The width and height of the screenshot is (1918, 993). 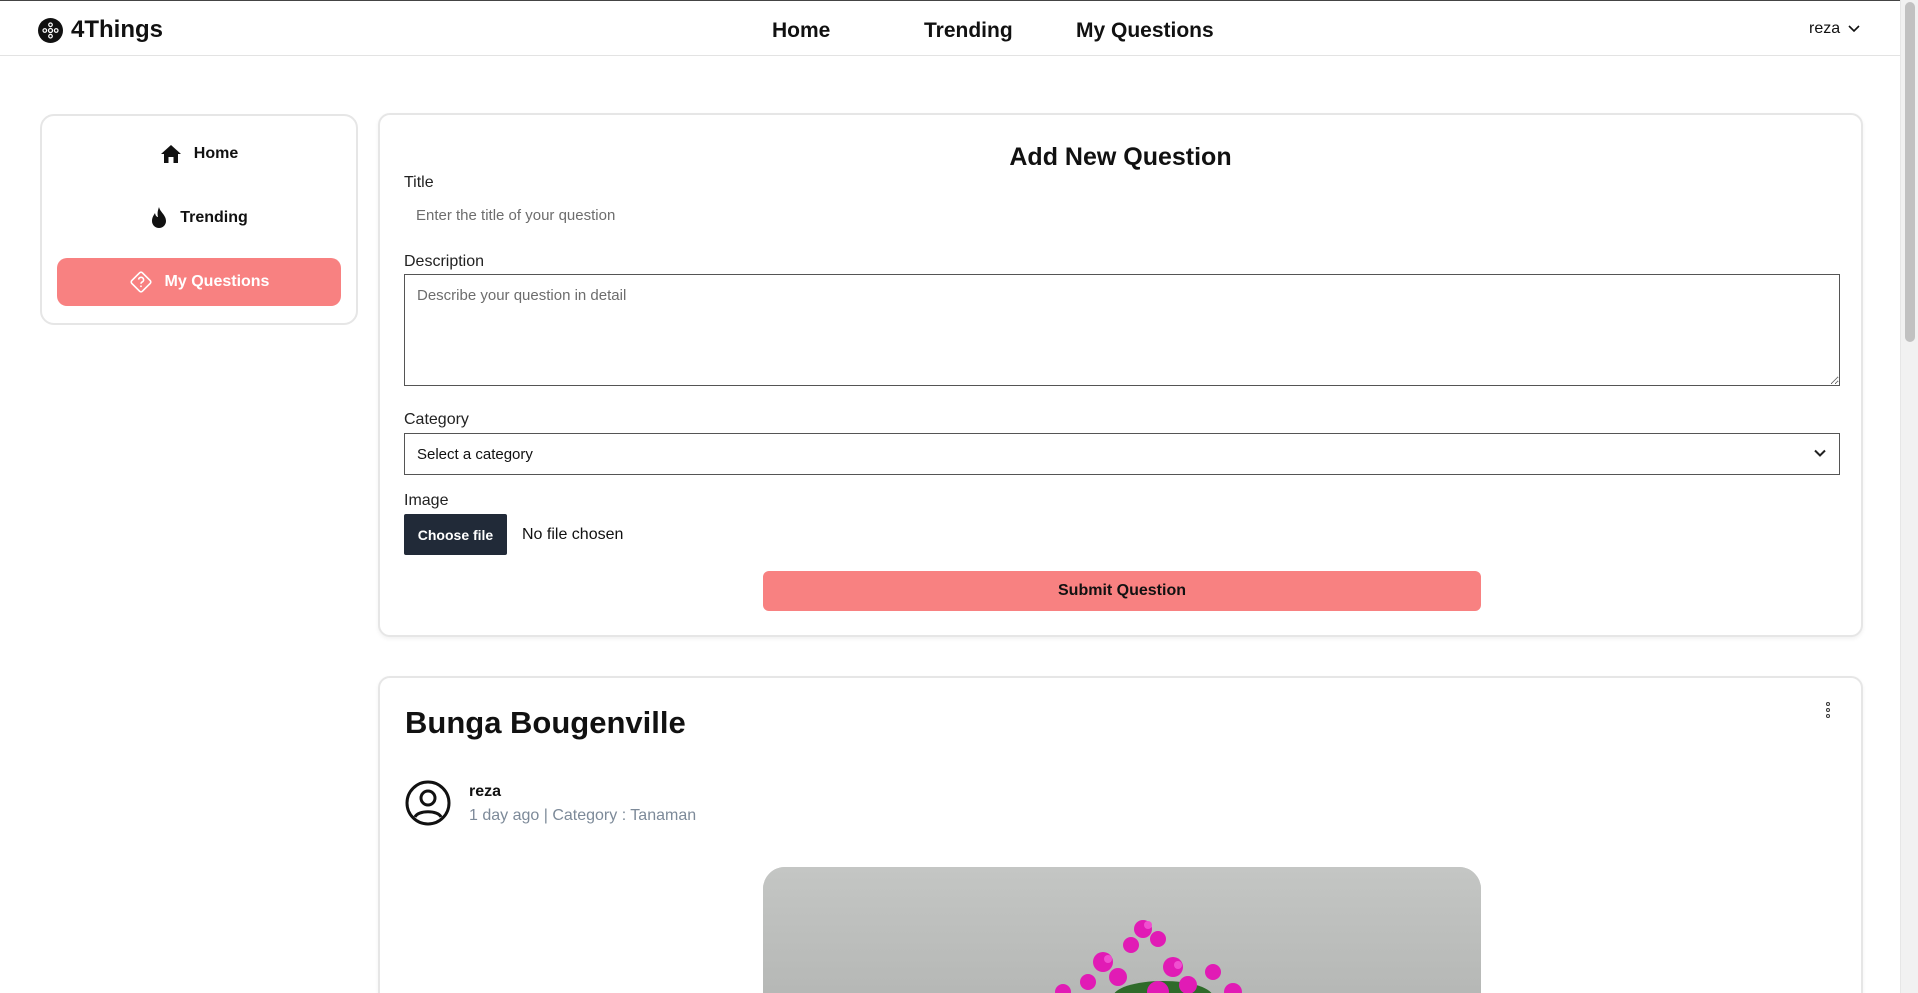 I want to click on sidebar: Home Trending My Questions, so click(x=199, y=219).